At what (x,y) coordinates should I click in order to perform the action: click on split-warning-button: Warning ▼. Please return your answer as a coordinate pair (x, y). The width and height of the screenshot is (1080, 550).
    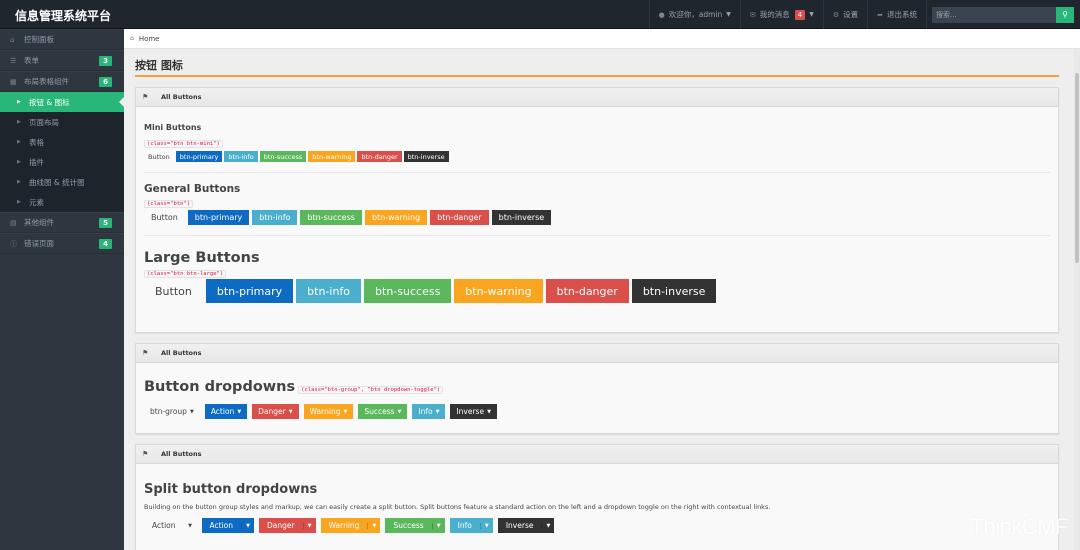
    Looking at the image, I should click on (350, 525).